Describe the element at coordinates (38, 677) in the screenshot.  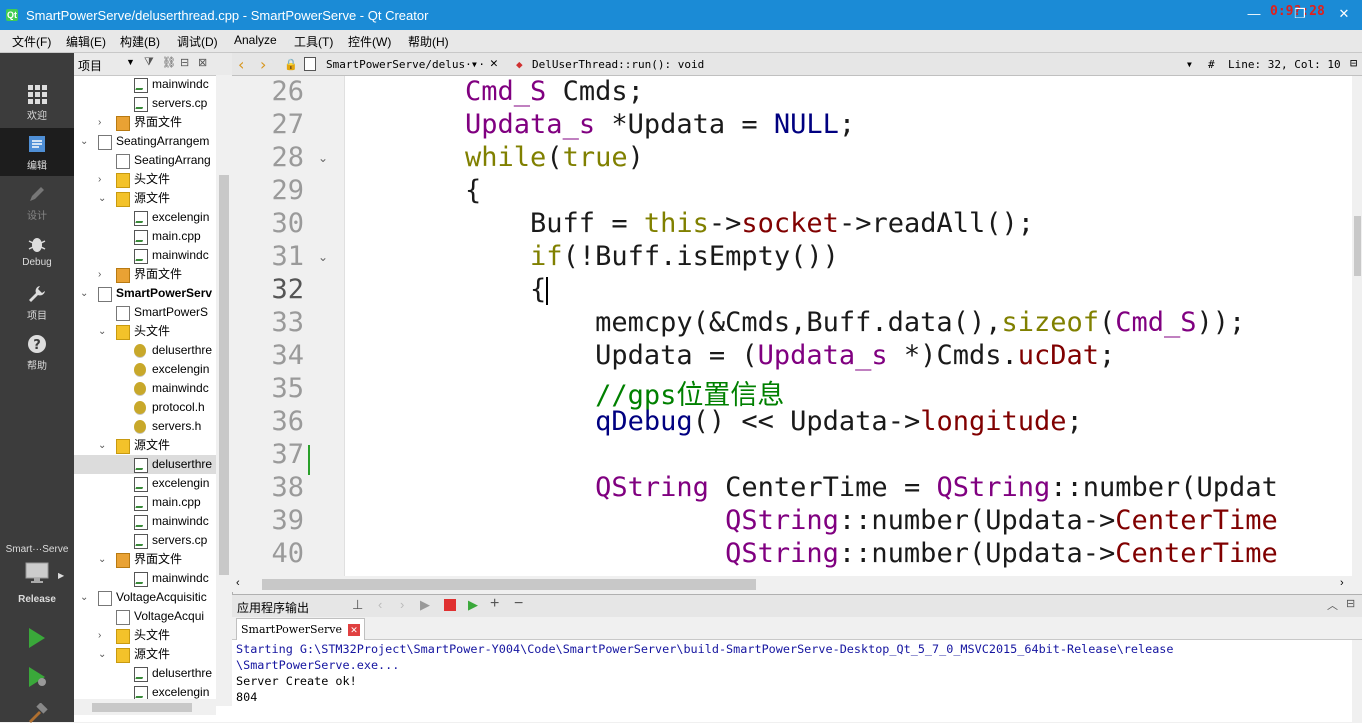
I see `debug-run-icon` at that location.